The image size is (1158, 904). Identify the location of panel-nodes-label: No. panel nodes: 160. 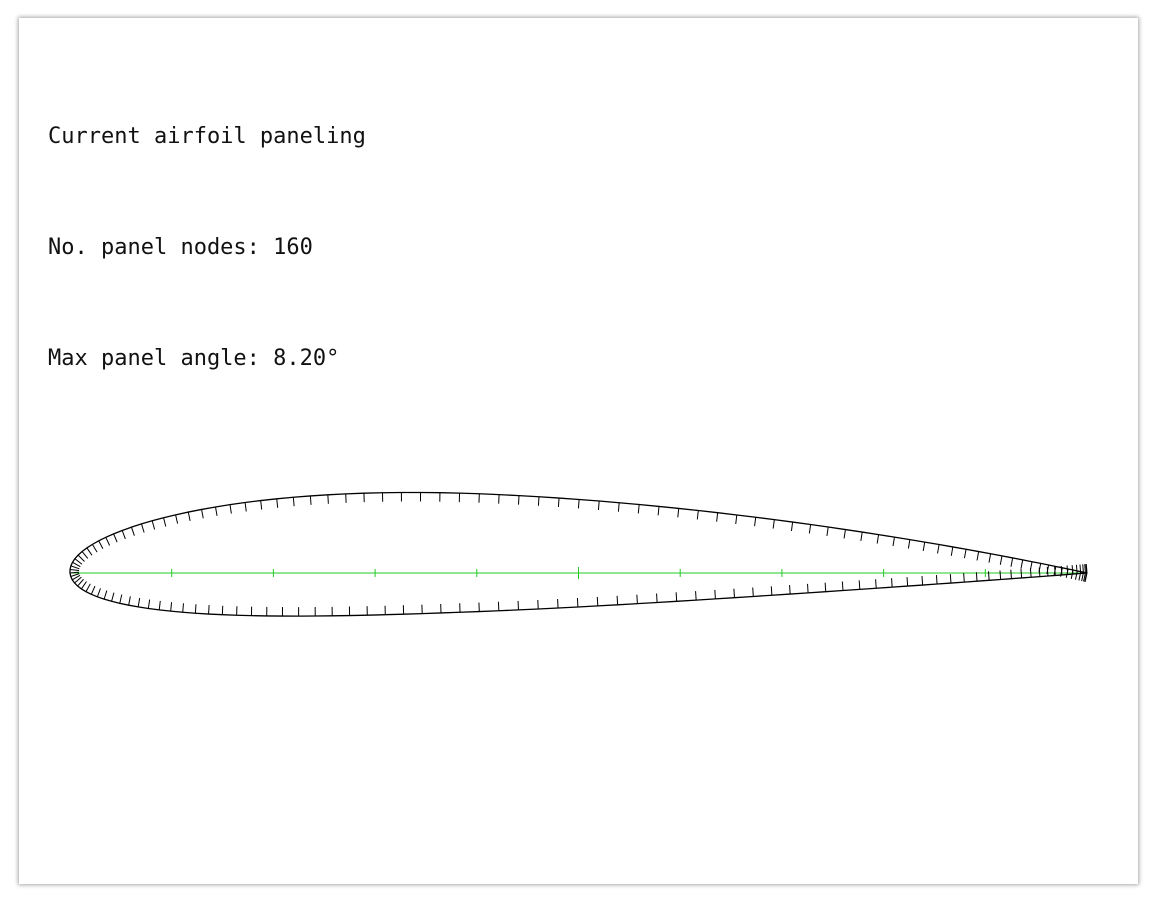
(180, 247).